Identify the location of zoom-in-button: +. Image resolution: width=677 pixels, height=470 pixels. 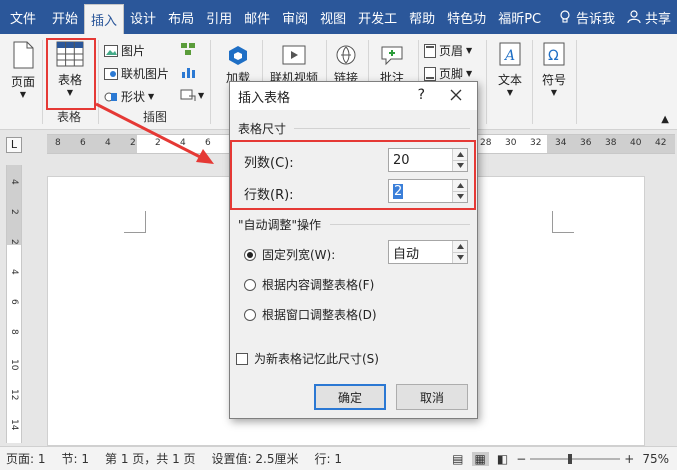
(629, 459).